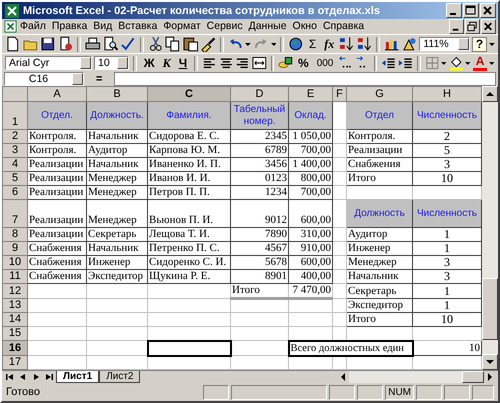 This screenshot has height=403, width=500. What do you see at coordinates (350, 348) in the screenshot?
I see `table-cell: Всего должностных един` at bounding box center [350, 348].